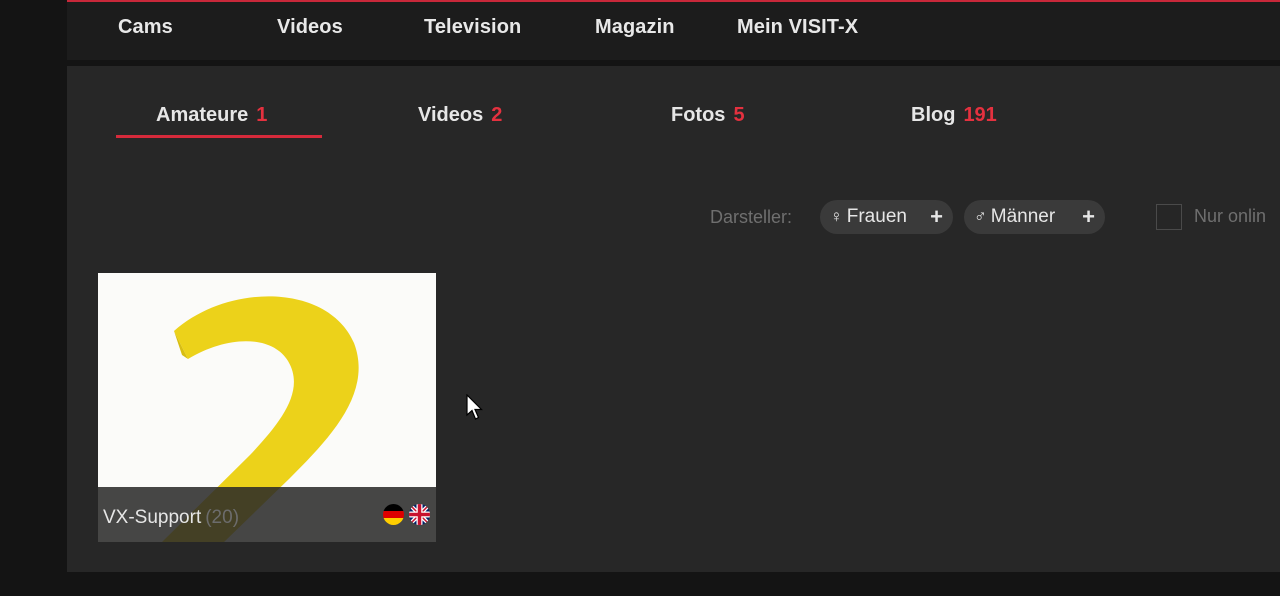 Image resolution: width=1280 pixels, height=596 pixels. Describe the element at coordinates (836, 216) in the screenshot. I see `female-icon: ♀` at that location.